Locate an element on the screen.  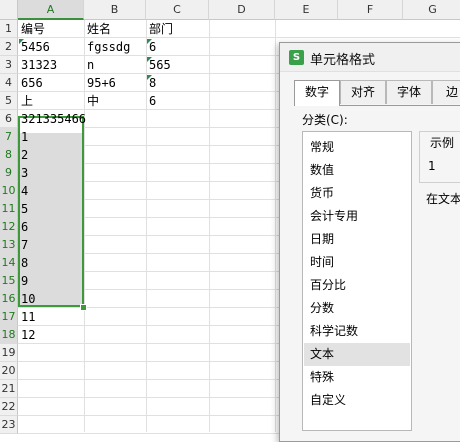
category-item: 科学记数 is located at coordinates (357, 331).